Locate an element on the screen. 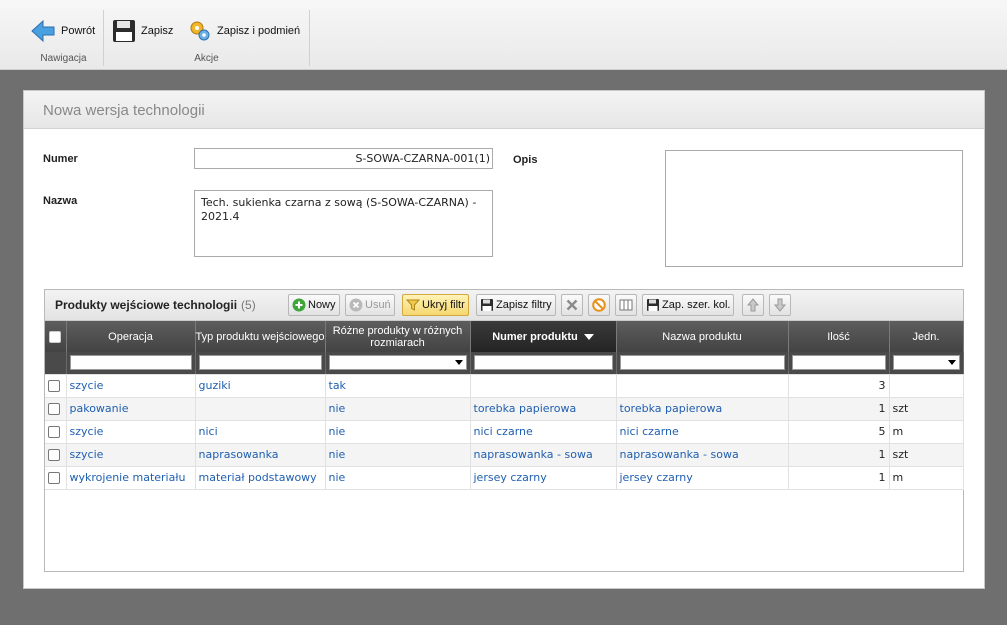  no-entry-icon is located at coordinates (599, 305).